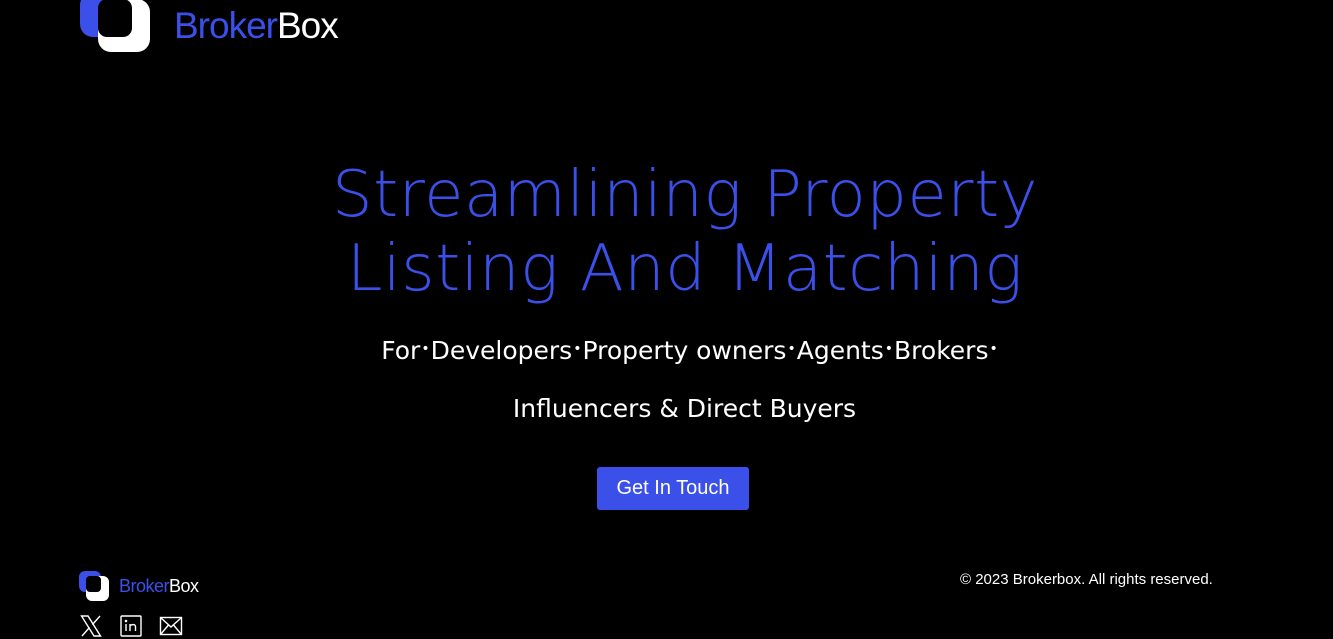  What do you see at coordinates (684, 408) in the screenshot?
I see `audience-line-2: Influencers & Direct Buyers` at bounding box center [684, 408].